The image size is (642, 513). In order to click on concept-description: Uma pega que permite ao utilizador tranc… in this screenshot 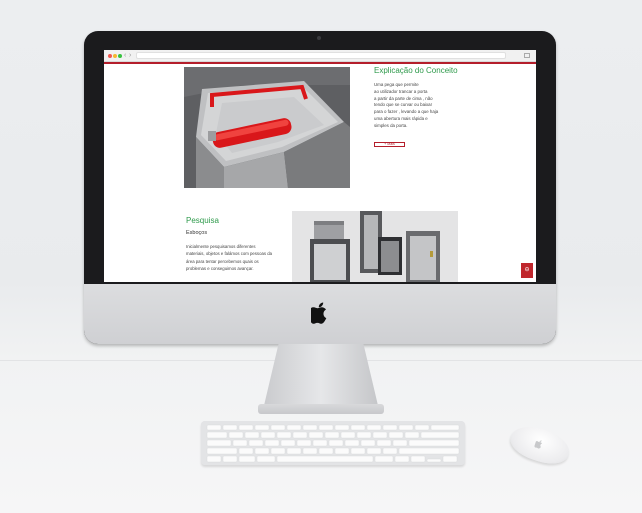, I will do `click(414, 106)`.